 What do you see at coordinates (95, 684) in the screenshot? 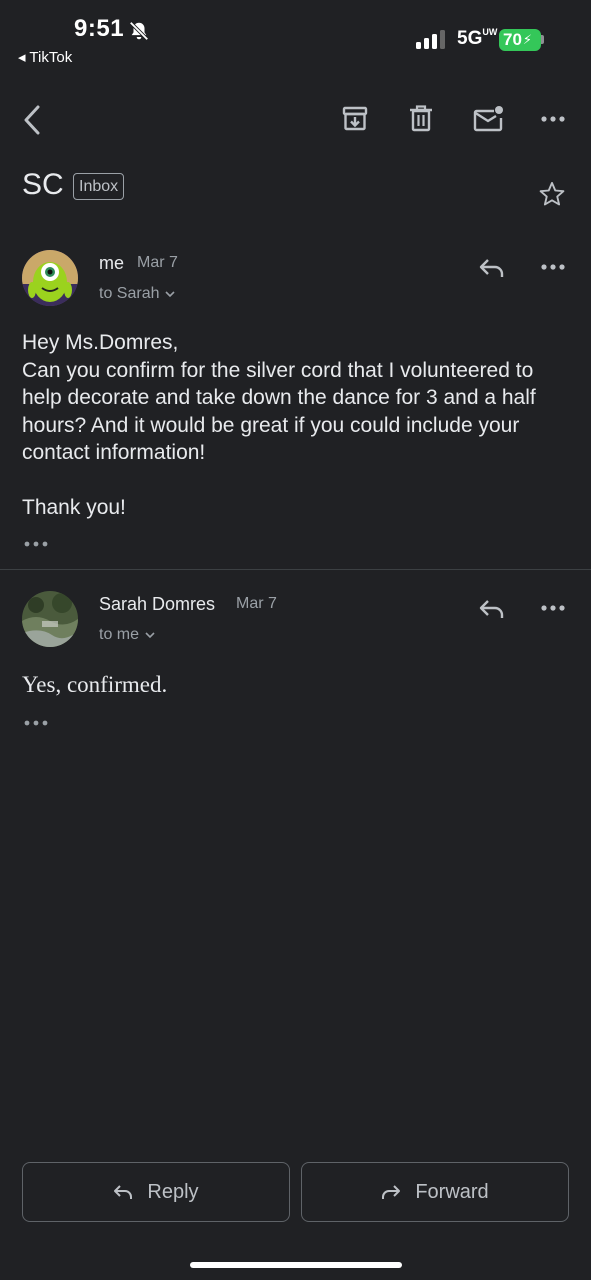
I see `message-body: Yes, confirmed.` at bounding box center [95, 684].